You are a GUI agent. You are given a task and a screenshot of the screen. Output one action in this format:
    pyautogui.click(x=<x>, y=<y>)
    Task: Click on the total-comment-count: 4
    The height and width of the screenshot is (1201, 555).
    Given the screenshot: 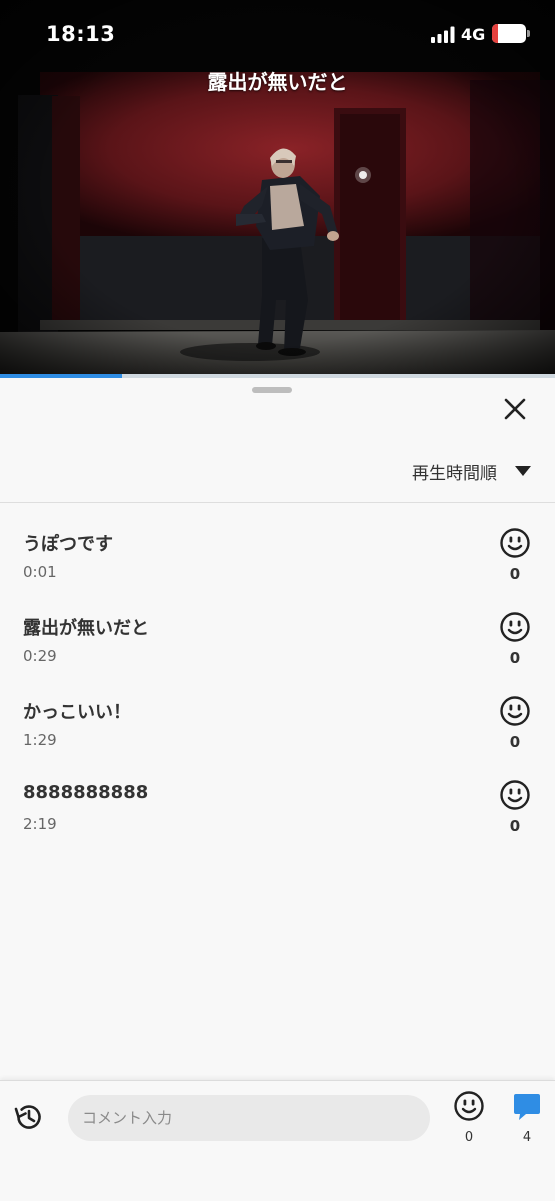 What is the action you would take?
    pyautogui.click(x=527, y=1137)
    